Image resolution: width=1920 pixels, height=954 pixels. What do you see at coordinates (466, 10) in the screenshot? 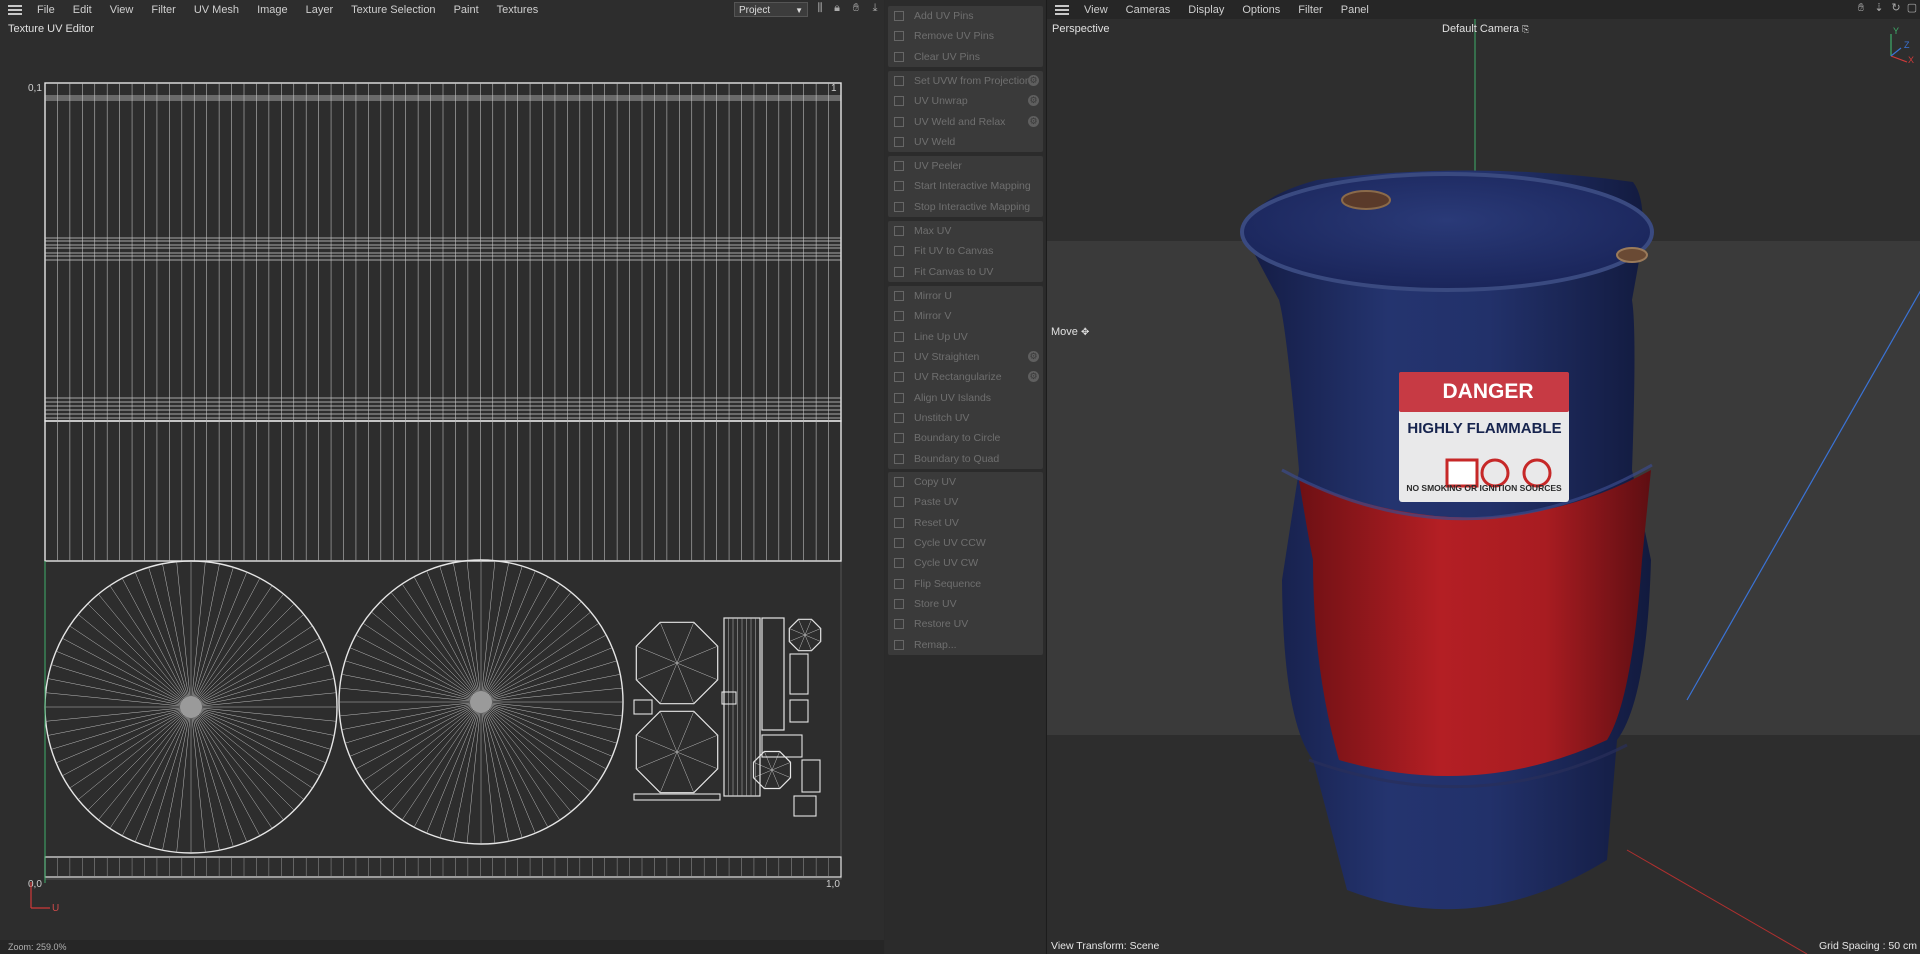
I see `menu-paint: Paint` at bounding box center [466, 10].